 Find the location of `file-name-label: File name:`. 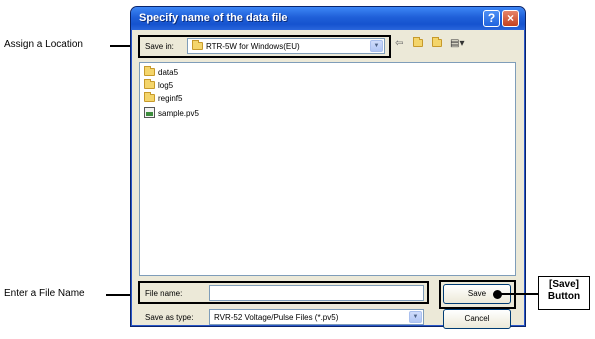

file-name-label: File name: is located at coordinates (164, 293).